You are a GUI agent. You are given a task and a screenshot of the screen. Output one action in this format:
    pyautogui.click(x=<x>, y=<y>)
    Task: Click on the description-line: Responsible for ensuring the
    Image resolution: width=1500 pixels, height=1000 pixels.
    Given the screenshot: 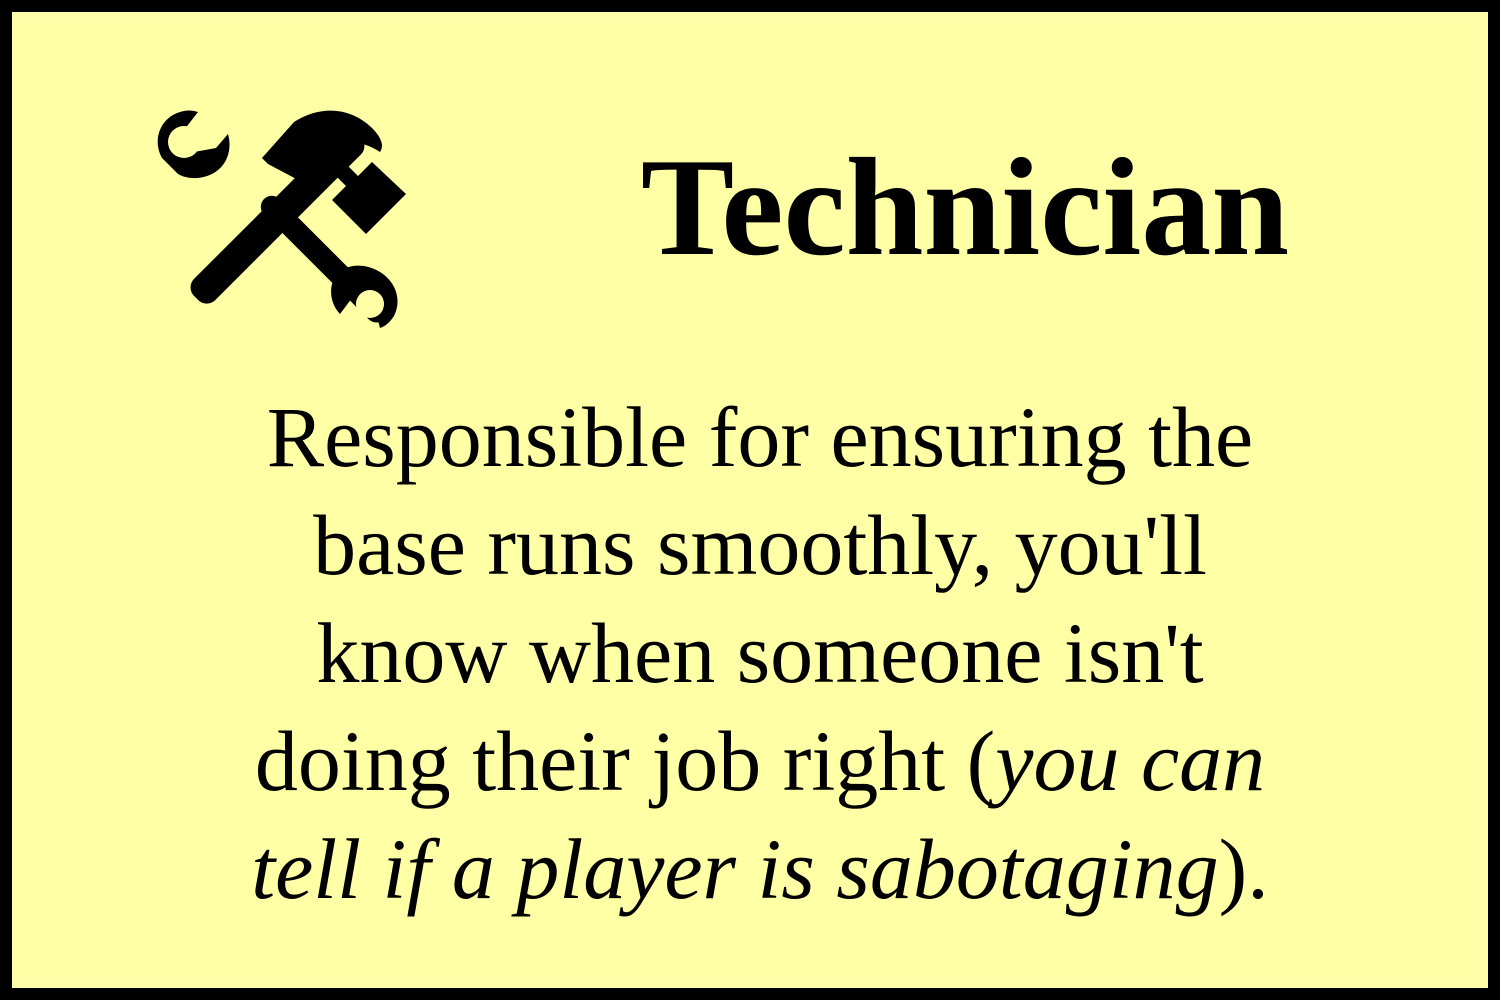 What is the action you would take?
    pyautogui.click(x=760, y=437)
    